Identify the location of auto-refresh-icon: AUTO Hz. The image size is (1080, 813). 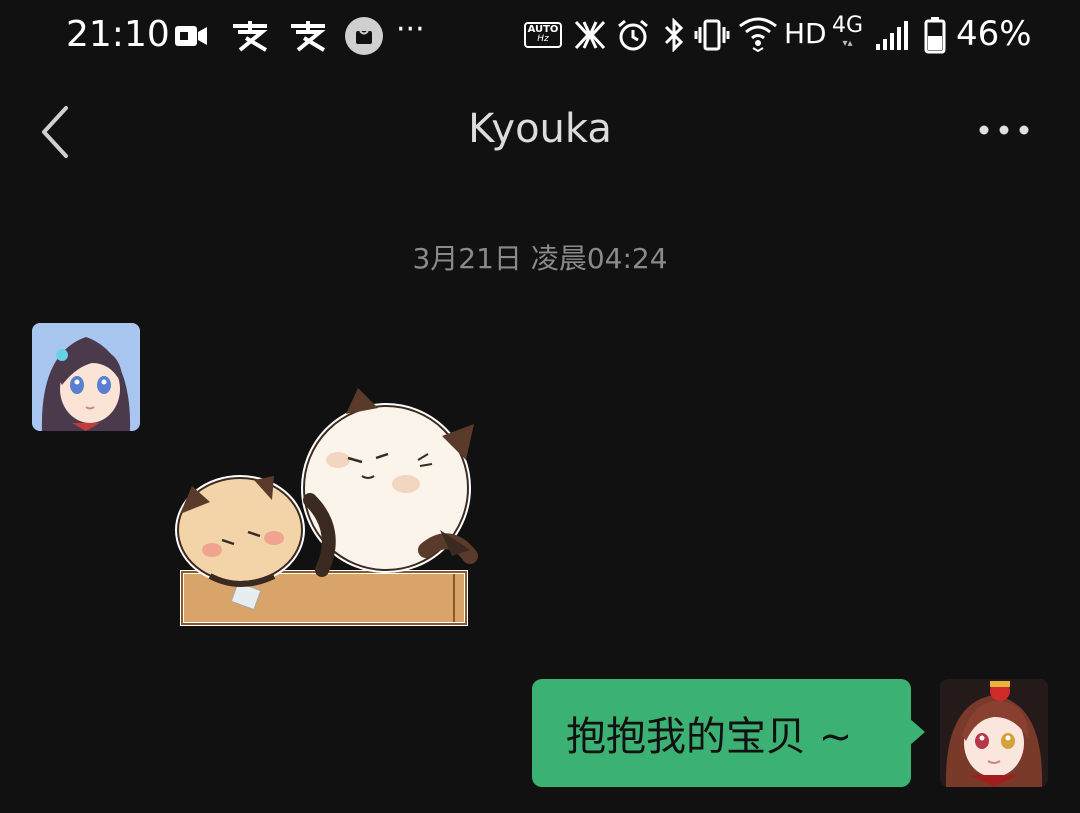
(543, 35).